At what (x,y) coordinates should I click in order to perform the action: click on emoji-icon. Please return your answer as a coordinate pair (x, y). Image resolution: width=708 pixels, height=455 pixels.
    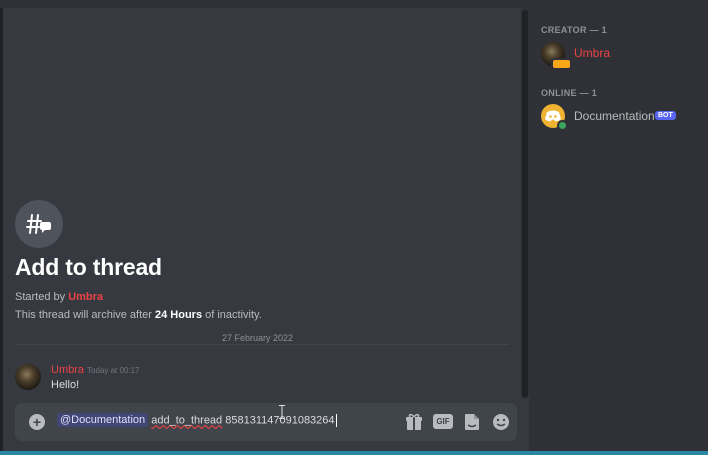
    Looking at the image, I should click on (501, 422).